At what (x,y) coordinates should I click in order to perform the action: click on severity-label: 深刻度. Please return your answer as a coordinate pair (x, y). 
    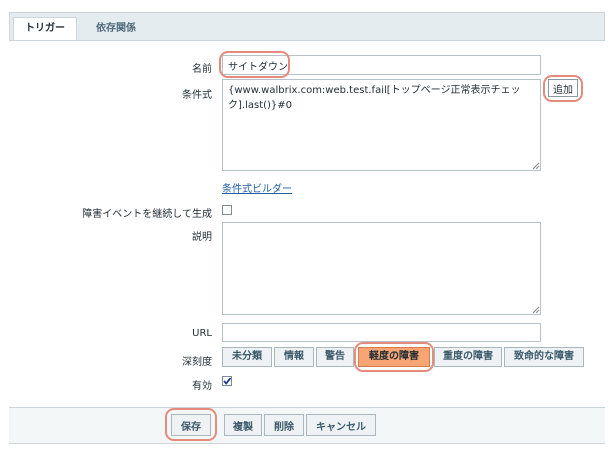
    Looking at the image, I should click on (197, 362).